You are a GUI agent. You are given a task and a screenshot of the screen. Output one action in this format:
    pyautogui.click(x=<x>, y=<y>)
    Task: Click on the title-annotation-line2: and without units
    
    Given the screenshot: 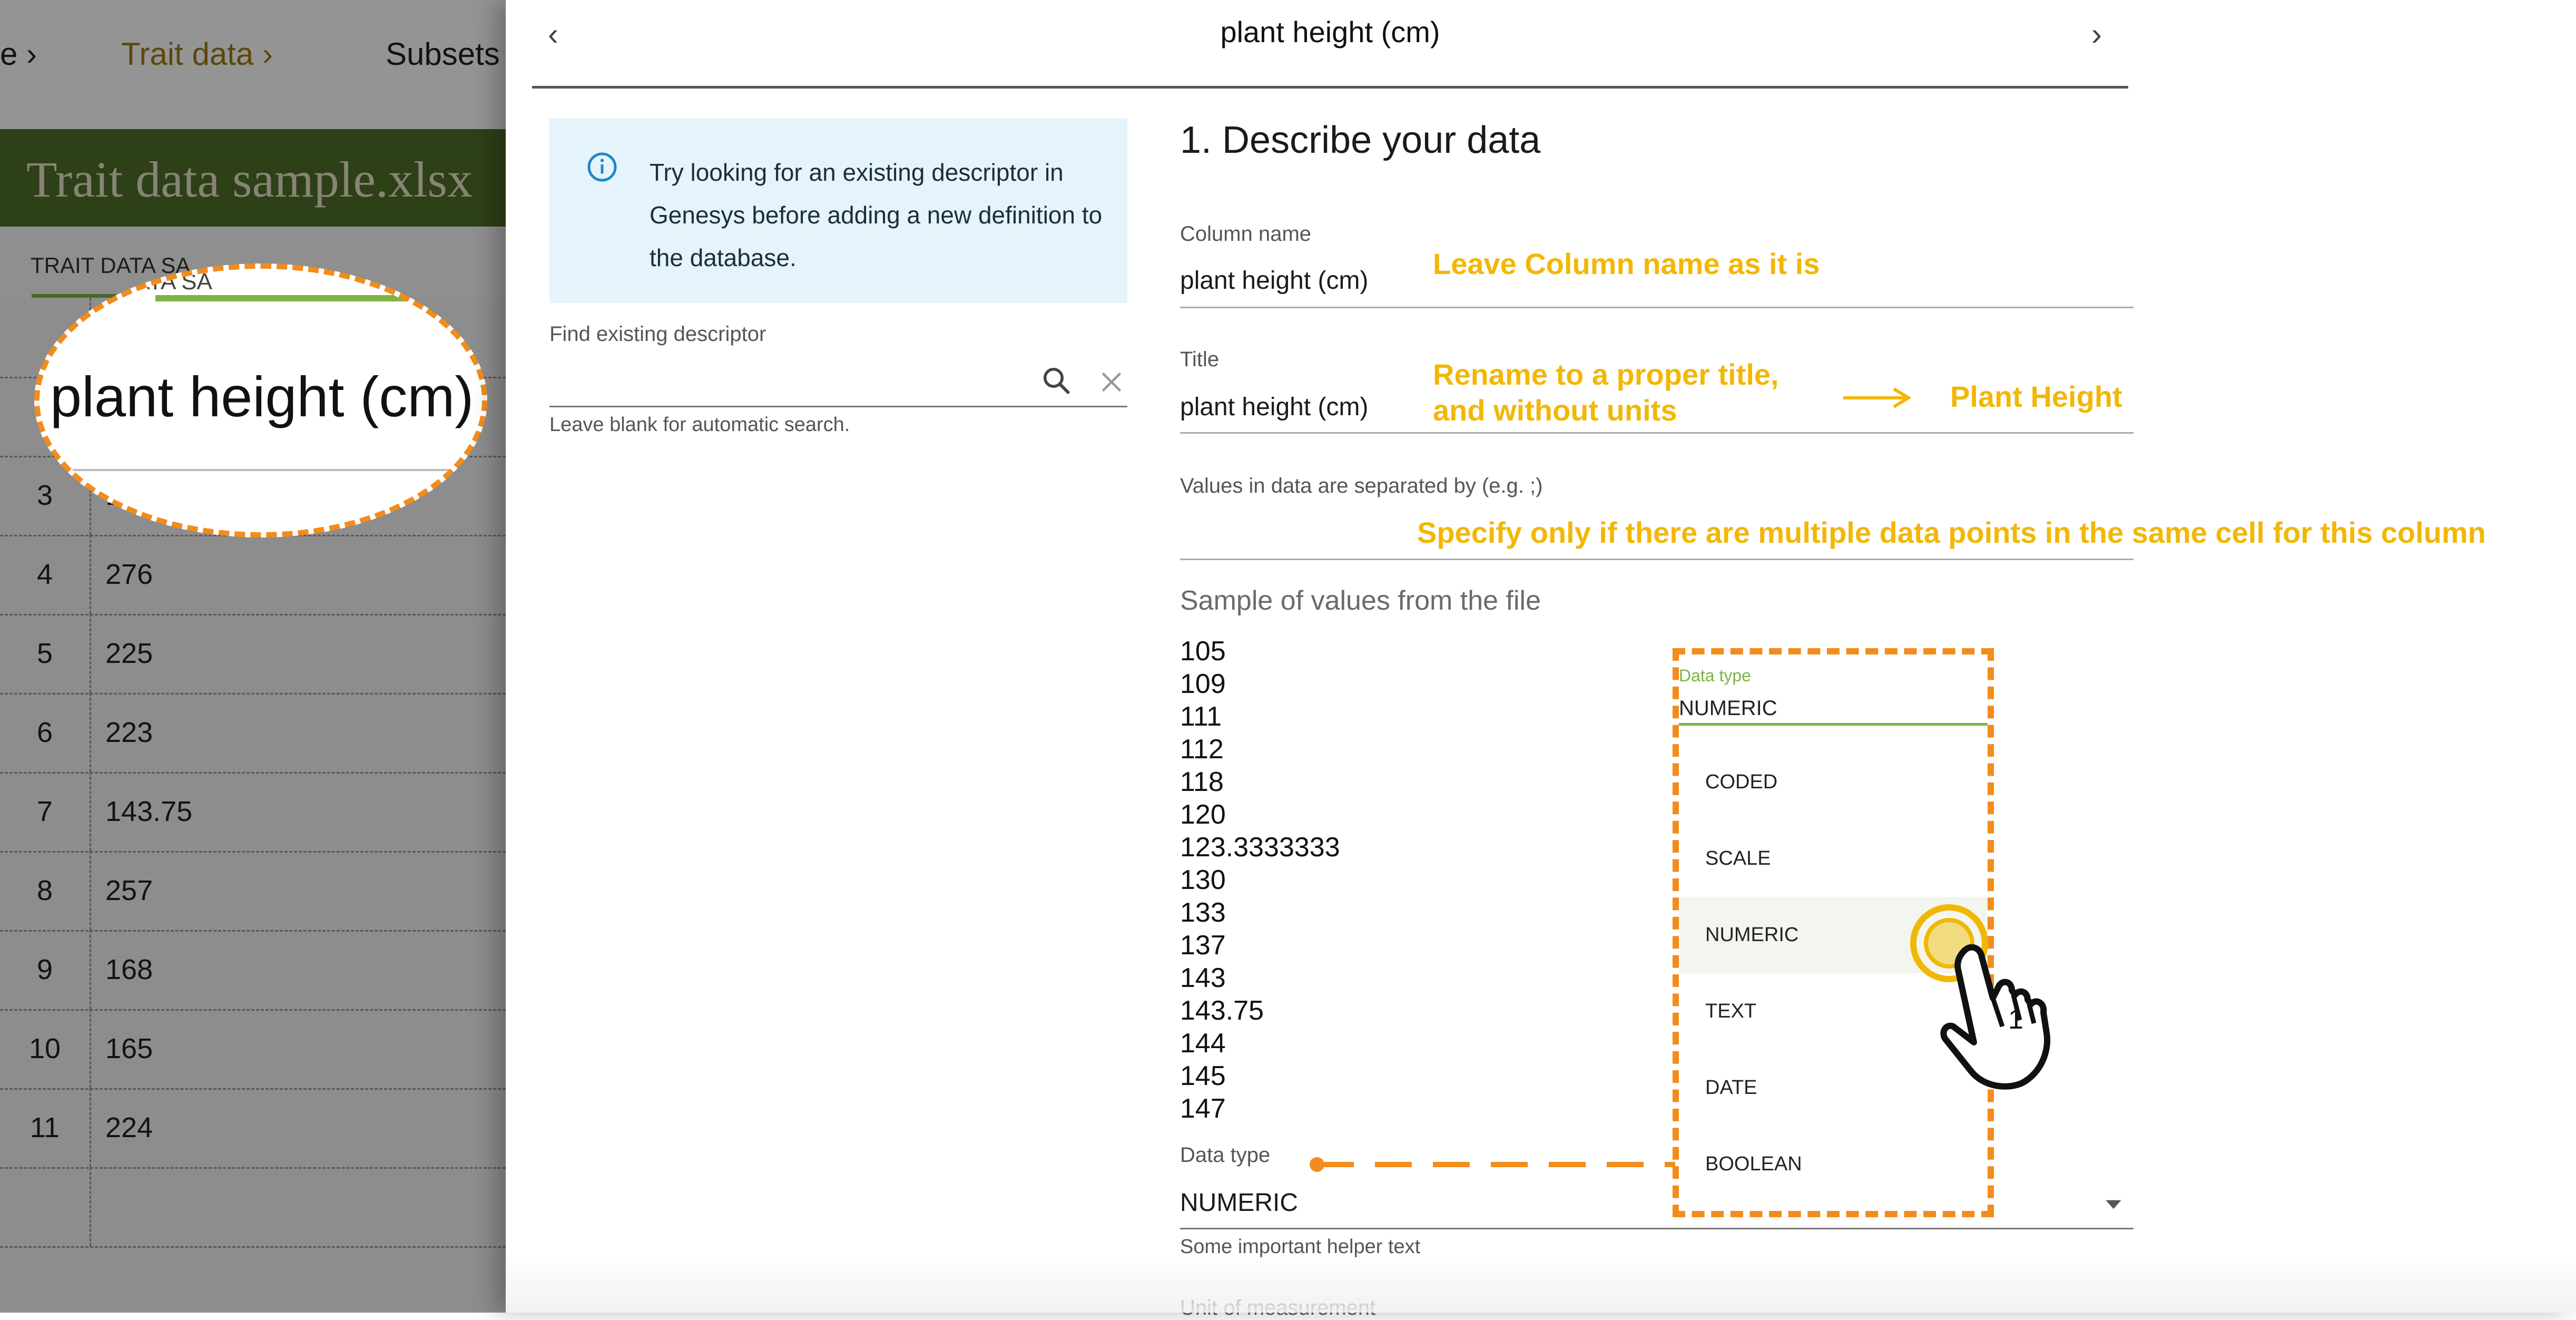 What is the action you would take?
    pyautogui.click(x=1555, y=411)
    